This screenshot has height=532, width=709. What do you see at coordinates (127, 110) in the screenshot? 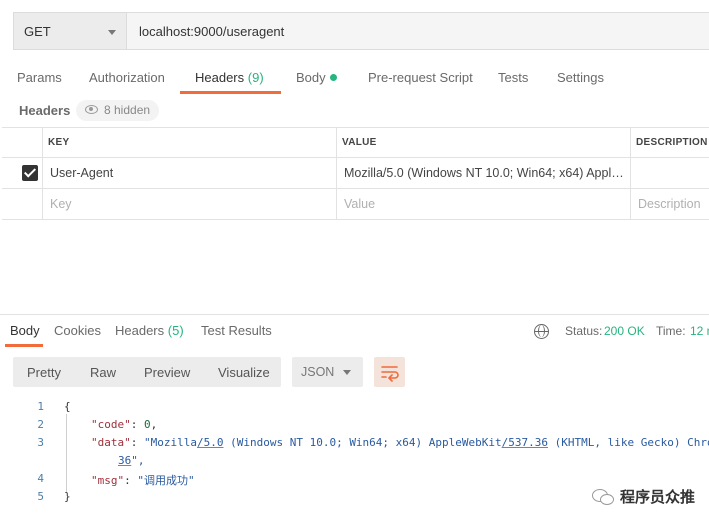
I see `hidden-headers-label: 8 hidden` at bounding box center [127, 110].